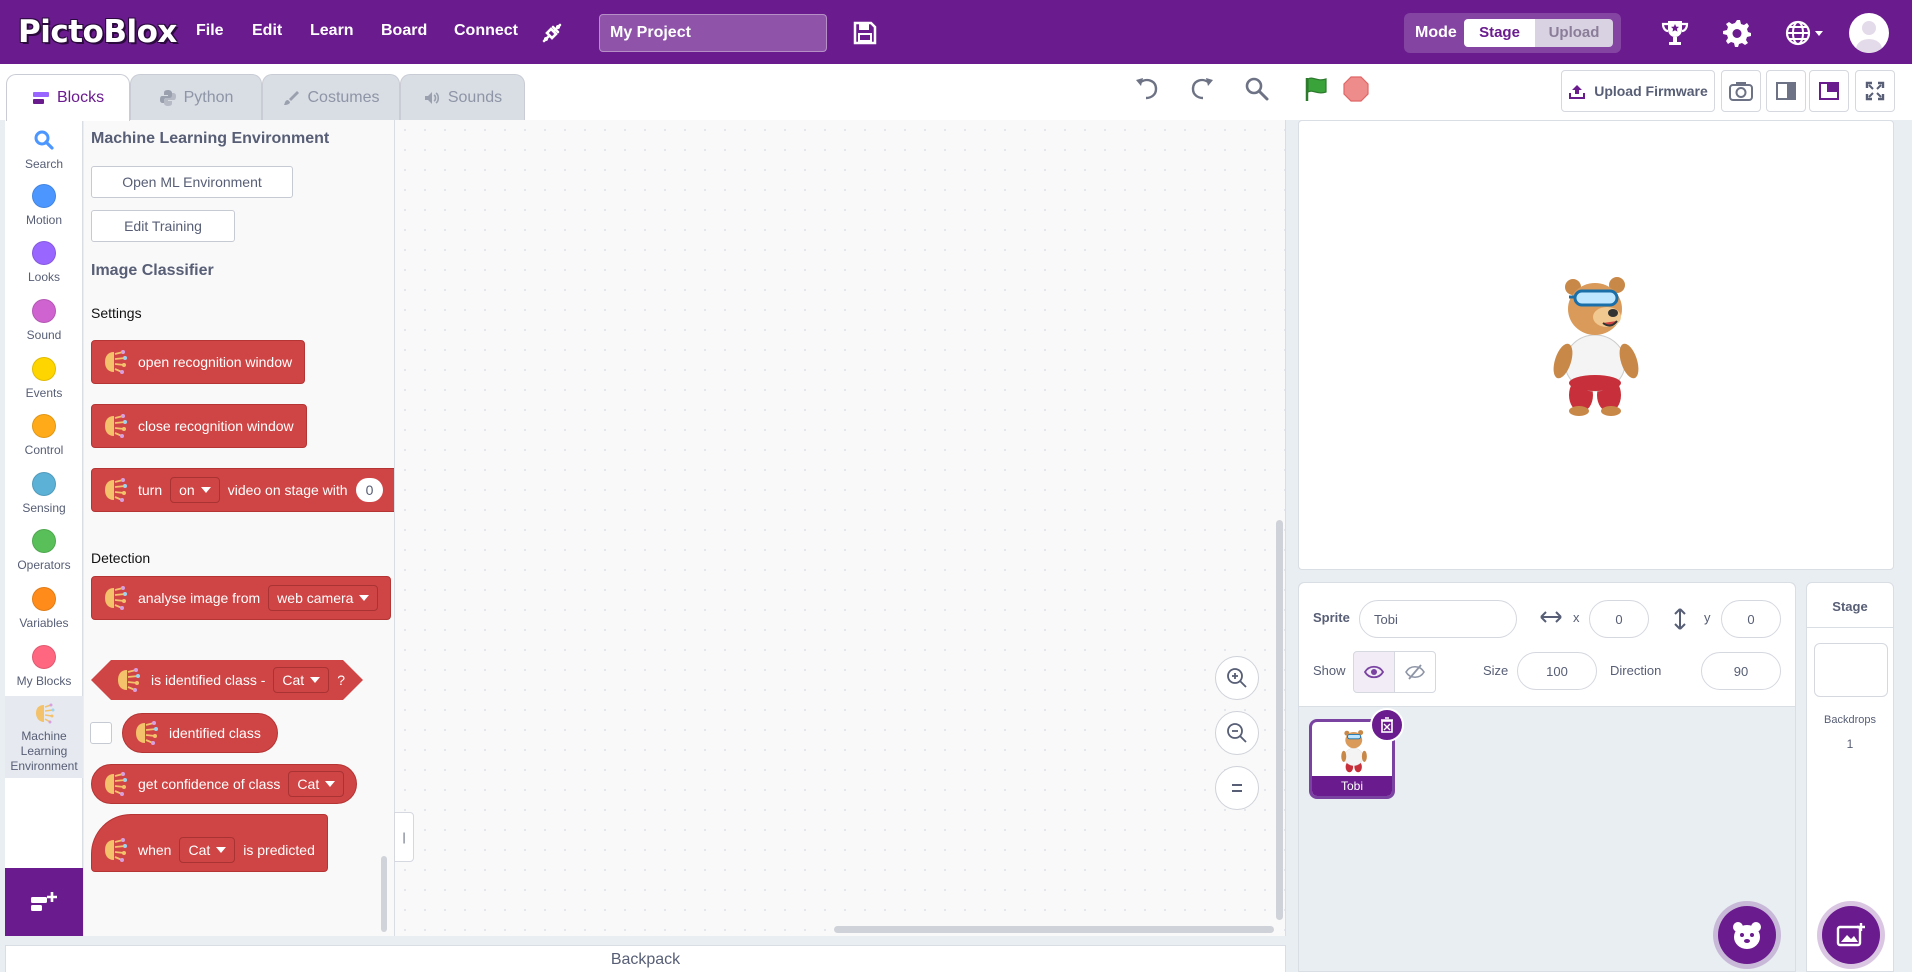 Image resolution: width=1912 pixels, height=972 pixels. I want to click on stage-canvas, so click(1596, 345).